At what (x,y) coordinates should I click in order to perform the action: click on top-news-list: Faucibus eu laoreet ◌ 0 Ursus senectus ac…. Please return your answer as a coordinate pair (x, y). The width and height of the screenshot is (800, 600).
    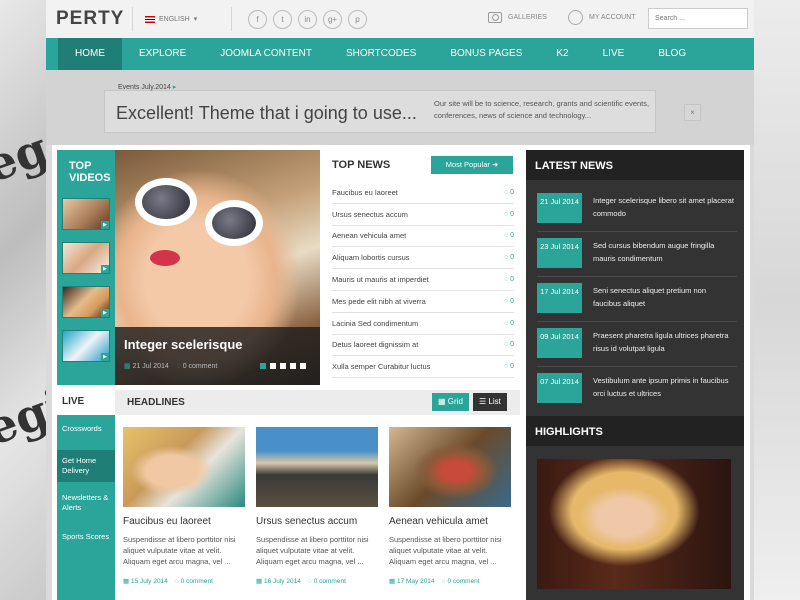
    Looking at the image, I should click on (423, 280).